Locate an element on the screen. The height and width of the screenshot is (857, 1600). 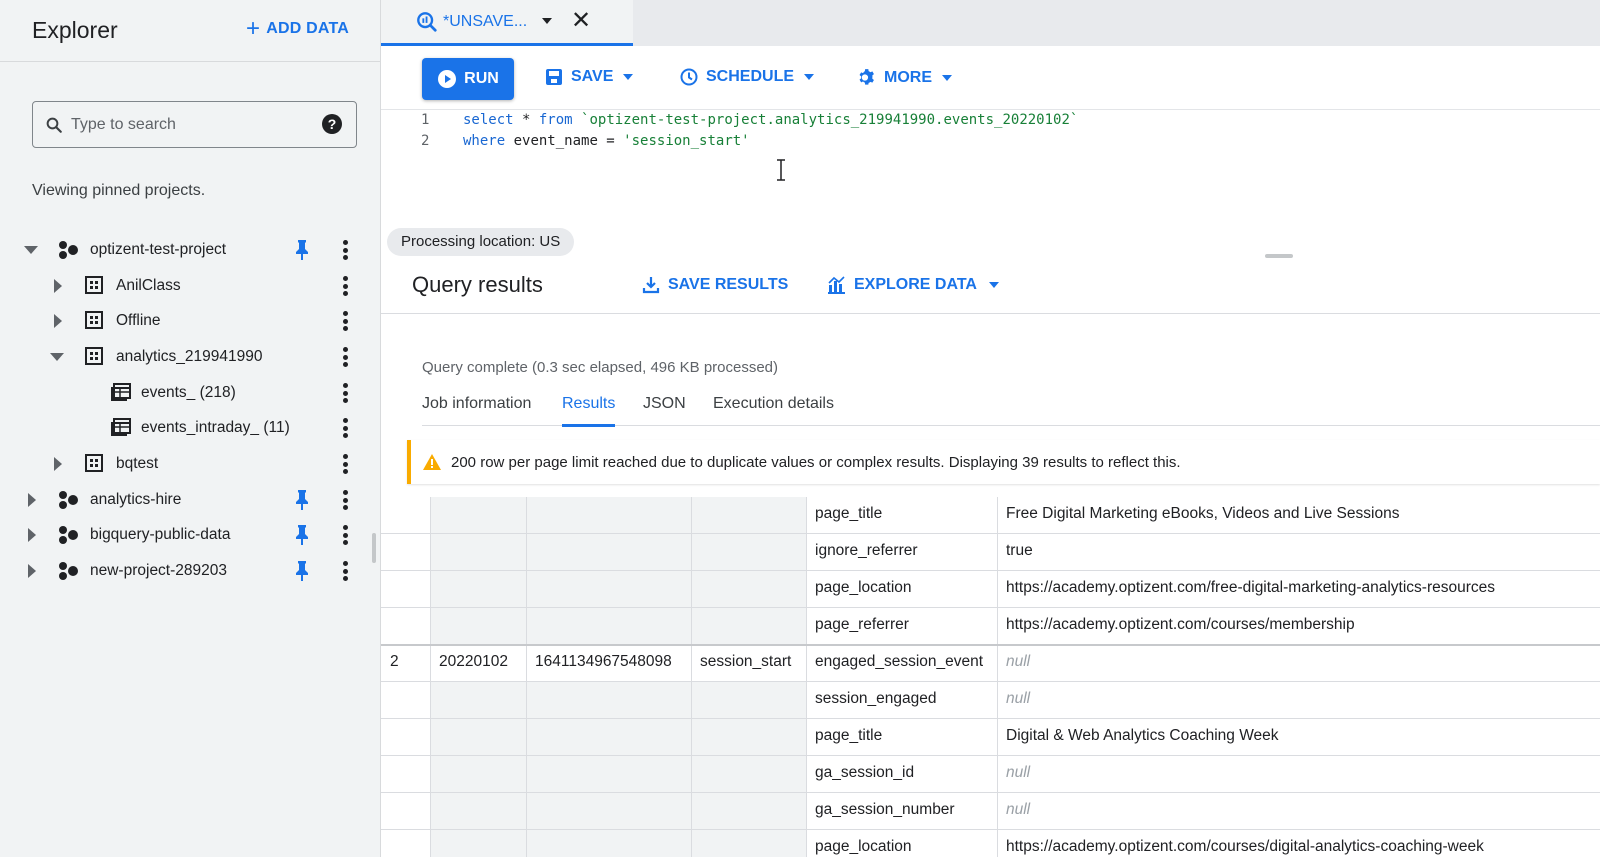
table-row: ga_session_id null is located at coordinates (990, 774).